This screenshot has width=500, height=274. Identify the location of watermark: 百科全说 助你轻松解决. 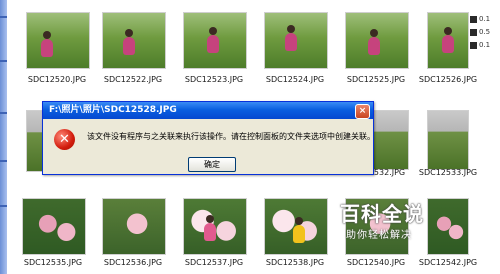
(404, 222).